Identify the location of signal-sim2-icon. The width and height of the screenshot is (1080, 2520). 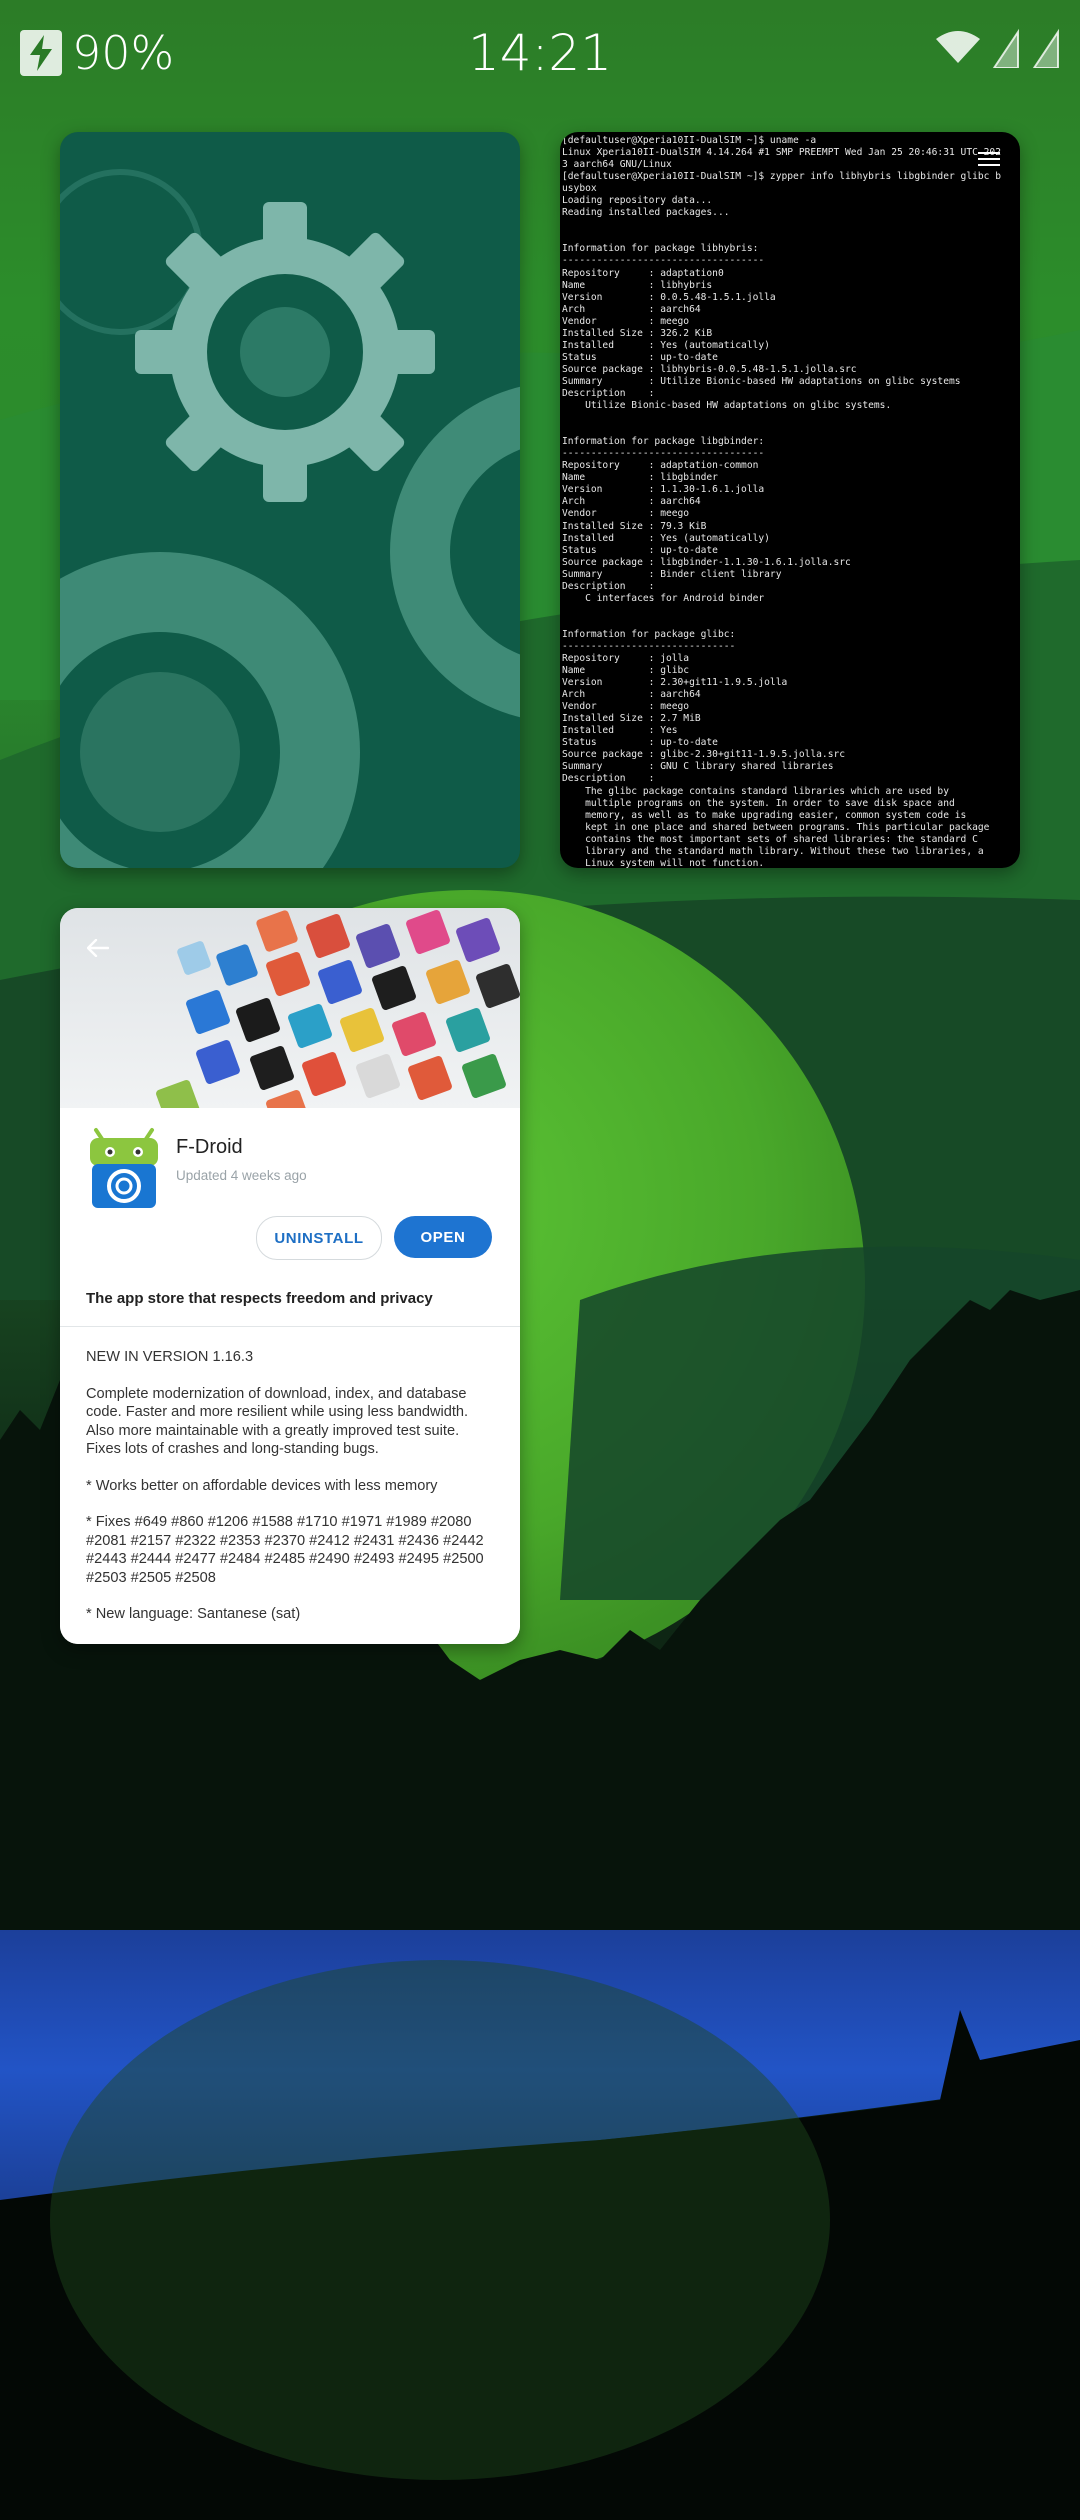
(1046, 50).